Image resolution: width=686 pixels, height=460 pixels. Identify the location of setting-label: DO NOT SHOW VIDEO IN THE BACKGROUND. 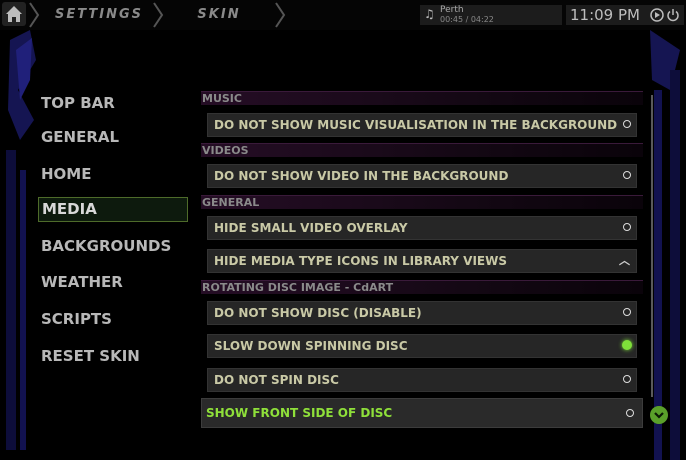
(361, 176).